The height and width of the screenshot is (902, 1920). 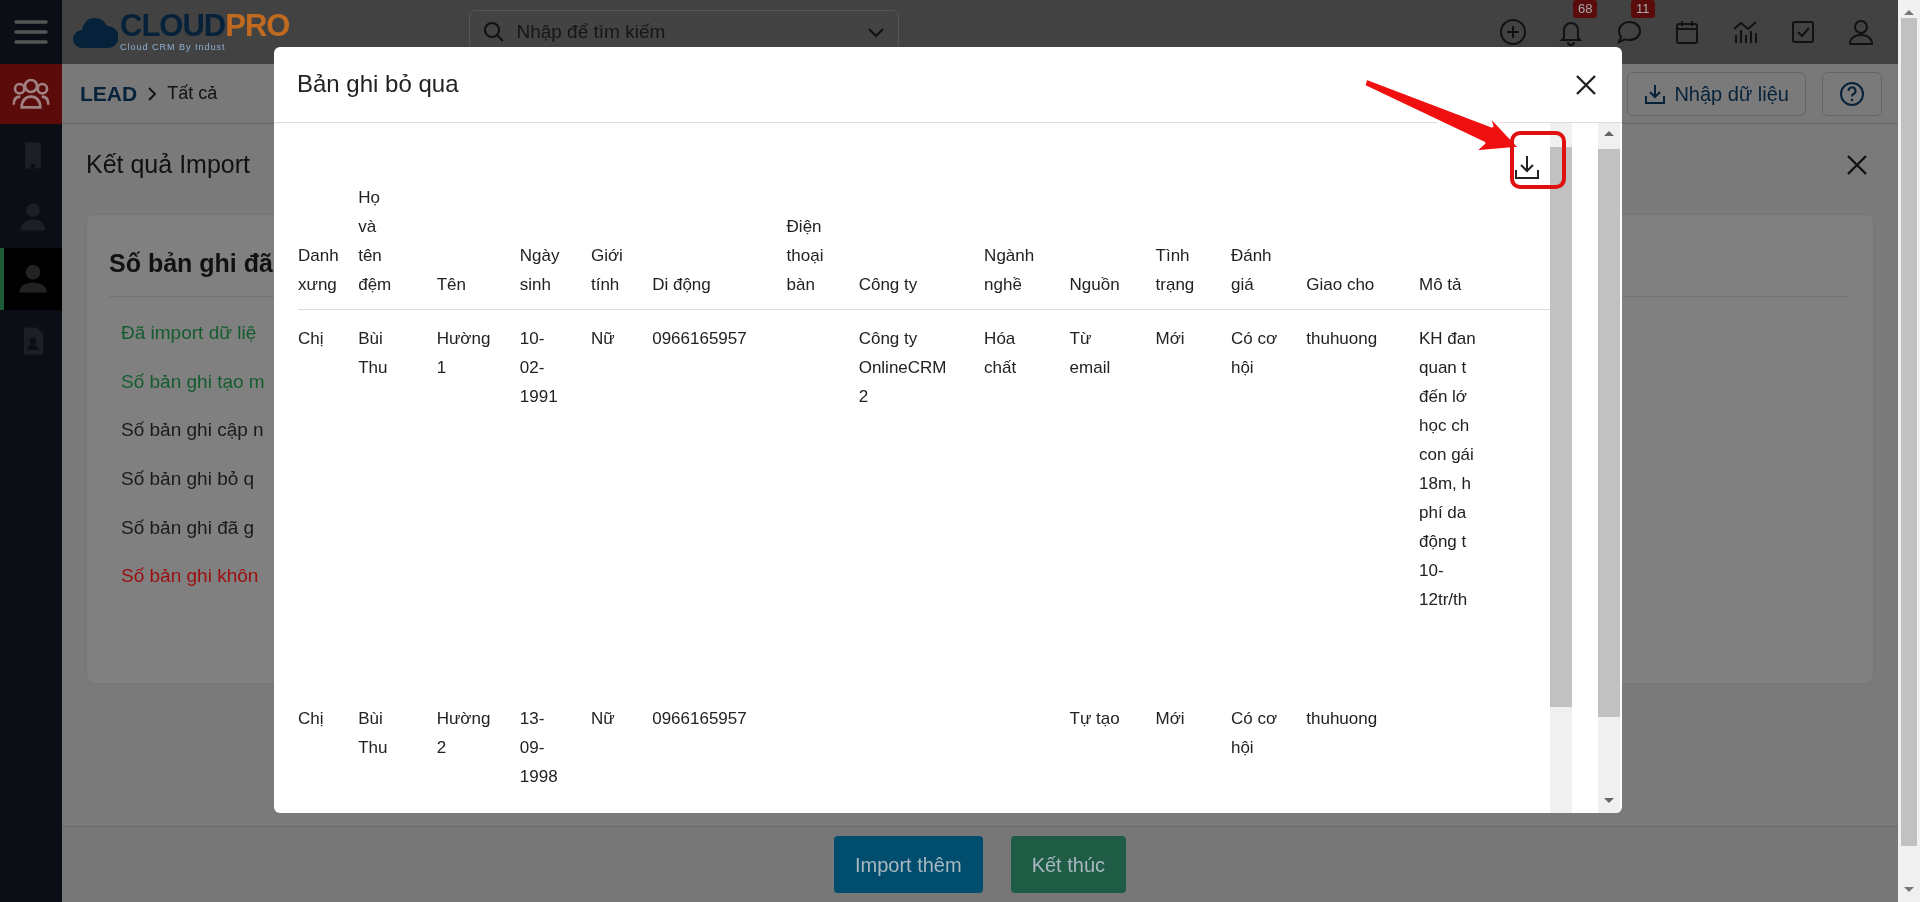 I want to click on help-button, so click(x=1852, y=93).